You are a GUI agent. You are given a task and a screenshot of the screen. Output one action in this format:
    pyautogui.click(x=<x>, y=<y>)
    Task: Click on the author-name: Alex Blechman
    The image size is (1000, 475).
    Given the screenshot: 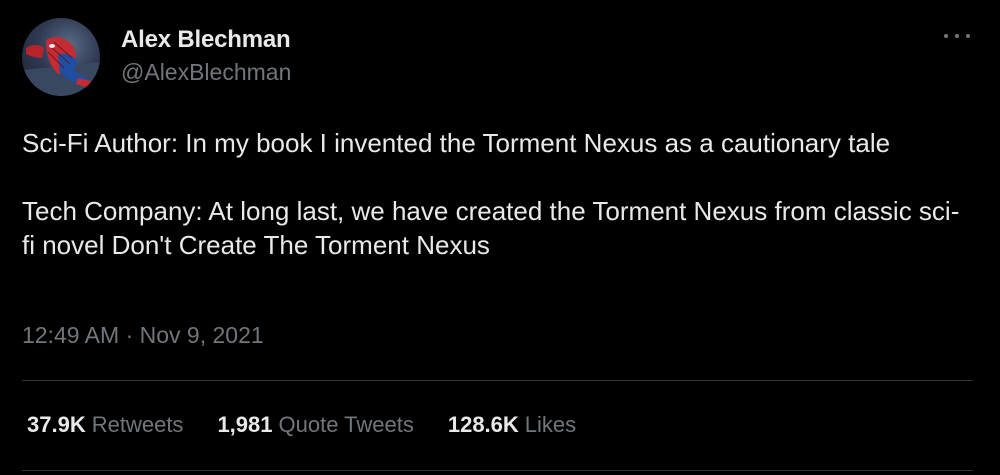 What is the action you would take?
    pyautogui.click(x=206, y=40)
    